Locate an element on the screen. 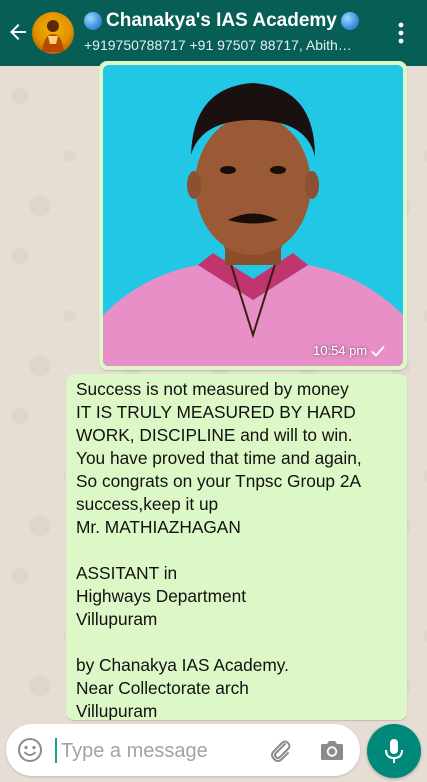 The image size is (427, 782). message-line: Success is not measured by money is located at coordinates (212, 389).